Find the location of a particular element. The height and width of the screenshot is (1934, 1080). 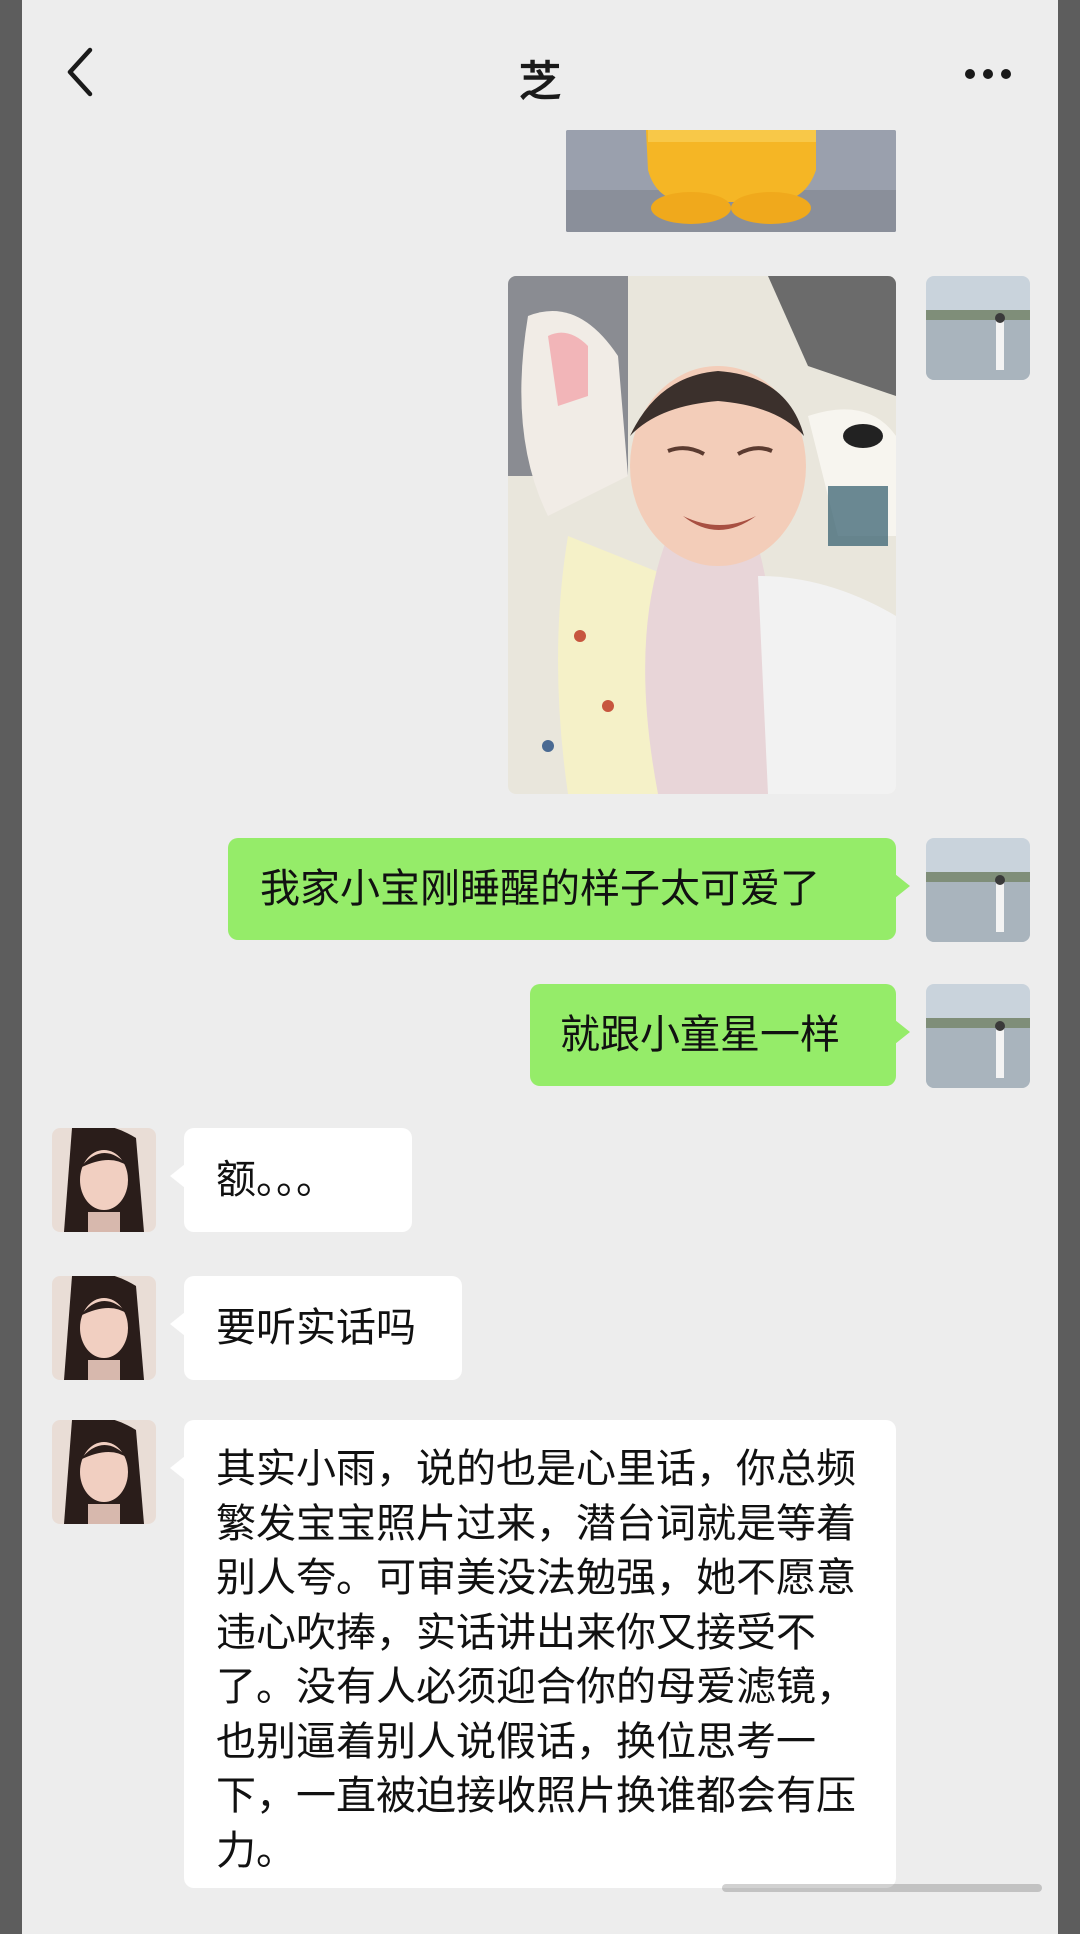

message-text: 额。。。 is located at coordinates (276, 1180).